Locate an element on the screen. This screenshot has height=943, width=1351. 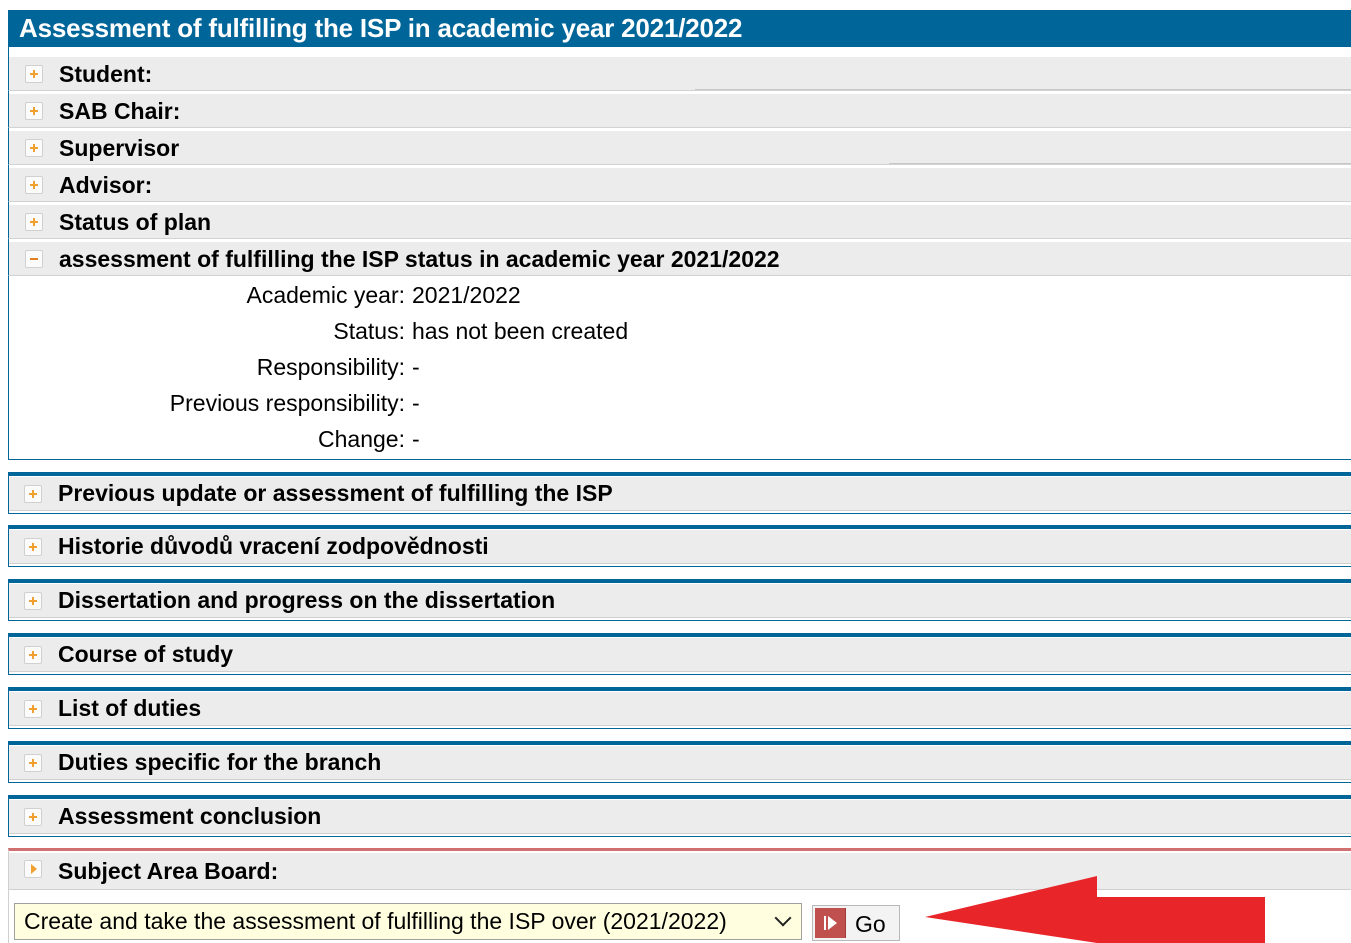
panel-assessment-conclusion: Assessment conclusion is located at coordinates (679, 816).